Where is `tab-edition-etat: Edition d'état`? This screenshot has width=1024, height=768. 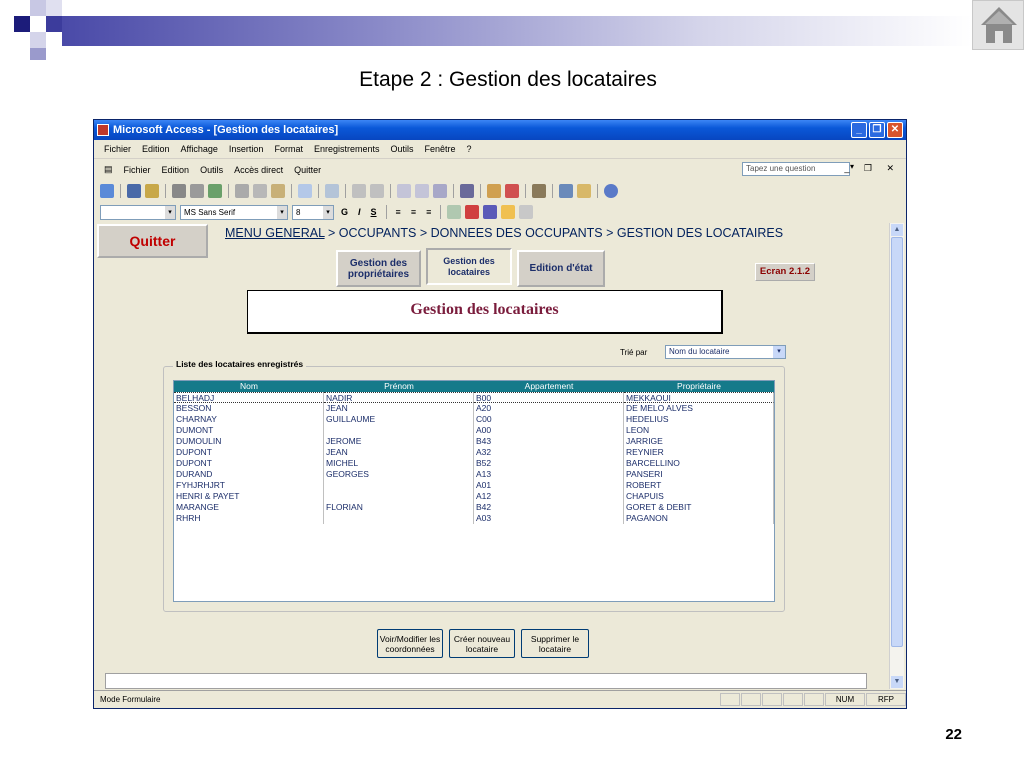
tab-edition-etat: Edition d'état is located at coordinates (561, 268).